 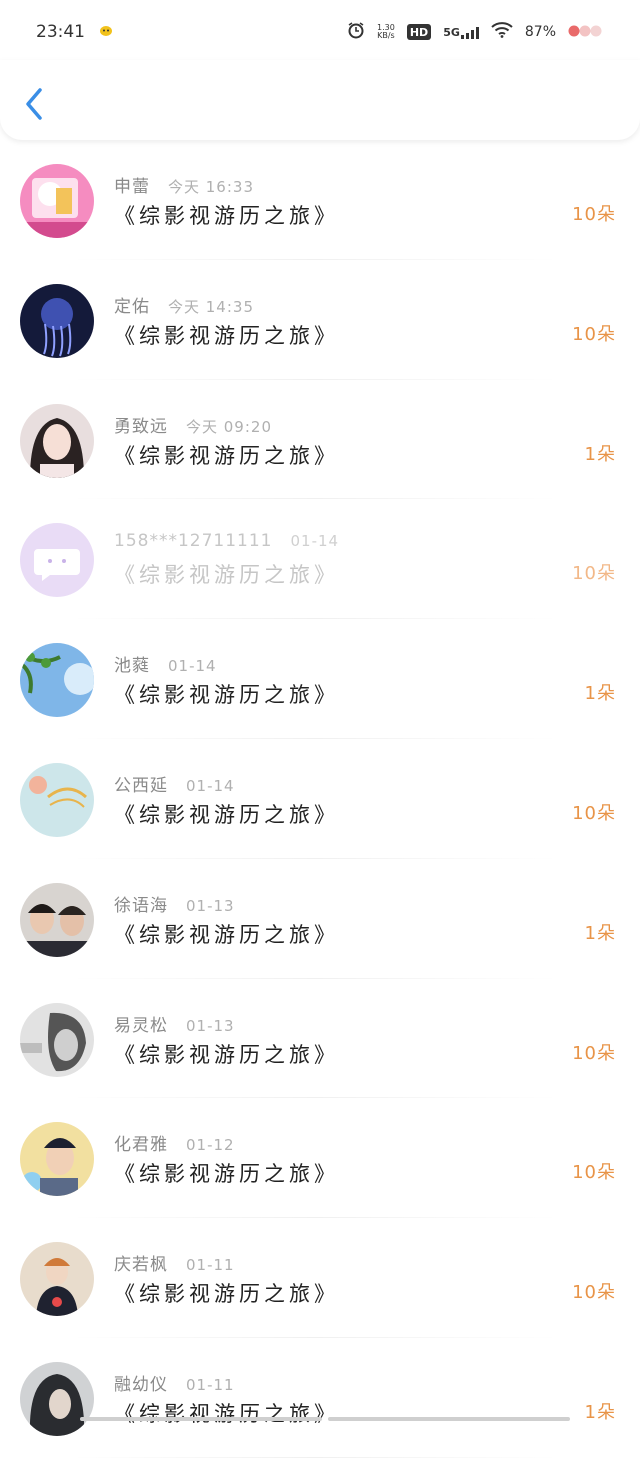 I want to click on user-name: 易灵松, so click(x=141, y=1025).